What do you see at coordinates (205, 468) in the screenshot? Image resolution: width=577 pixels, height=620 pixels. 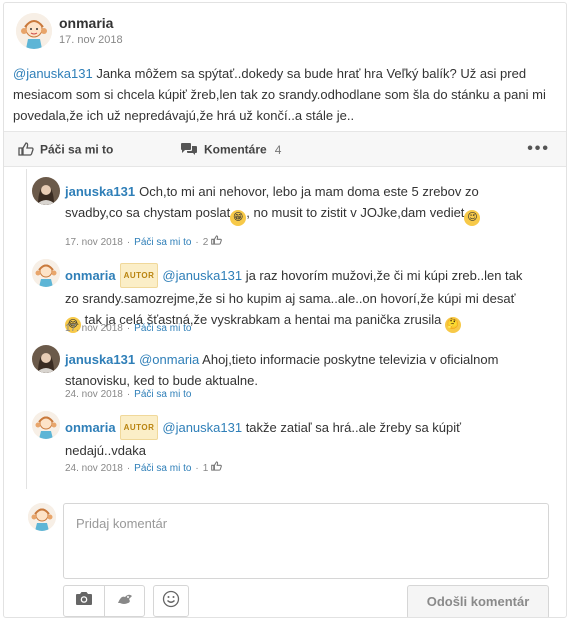 I see `comment-like-count: 1` at bounding box center [205, 468].